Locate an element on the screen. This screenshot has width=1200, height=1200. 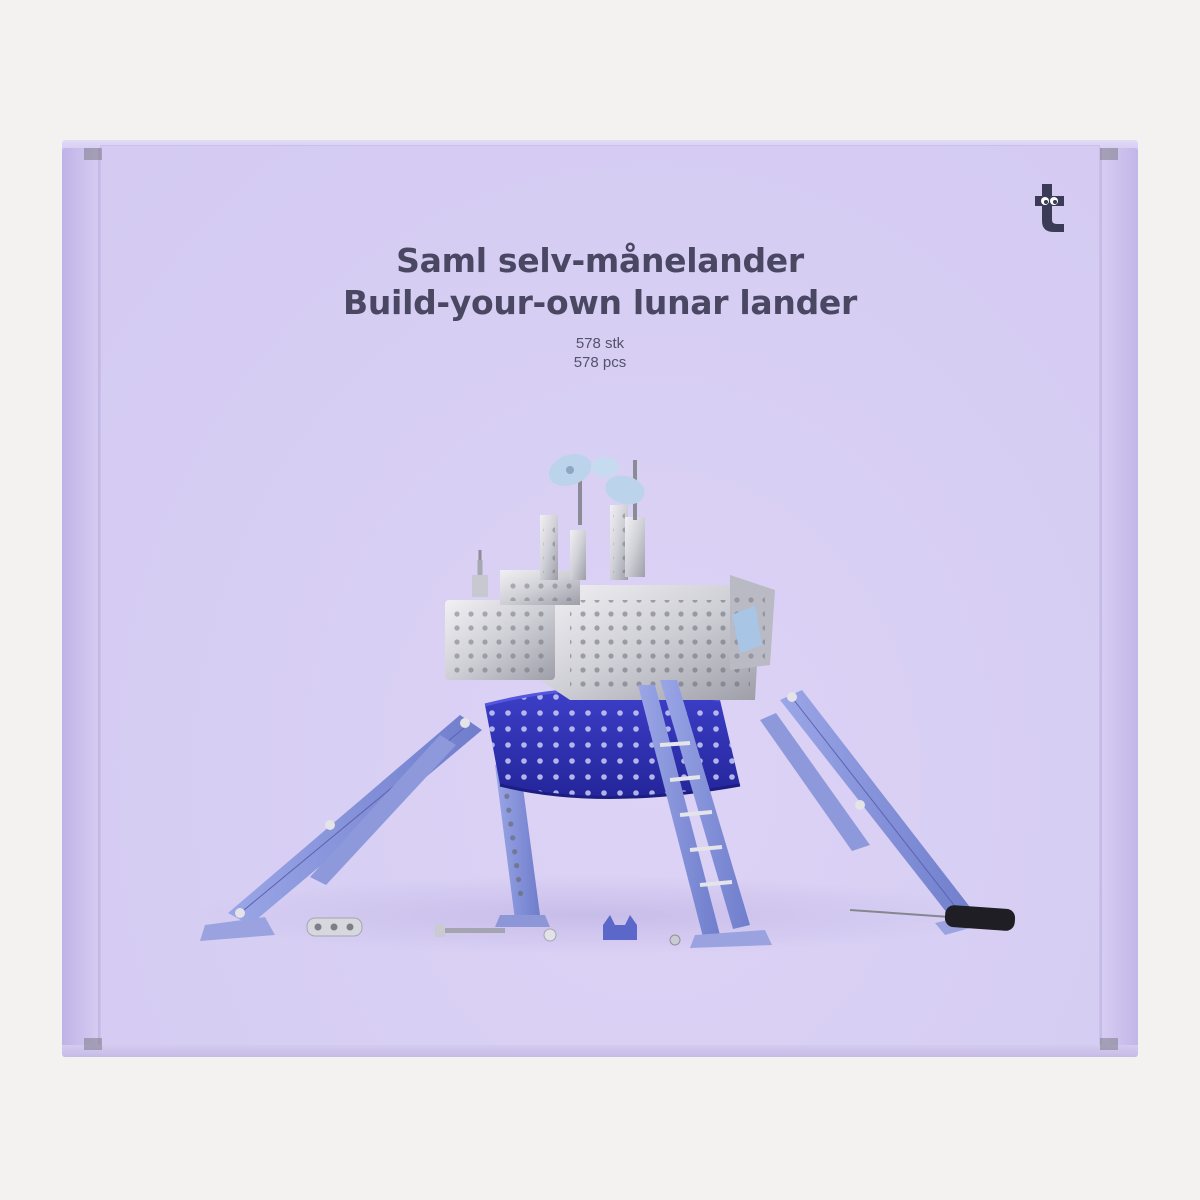
satellite-dish-left is located at coordinates (570, 489).